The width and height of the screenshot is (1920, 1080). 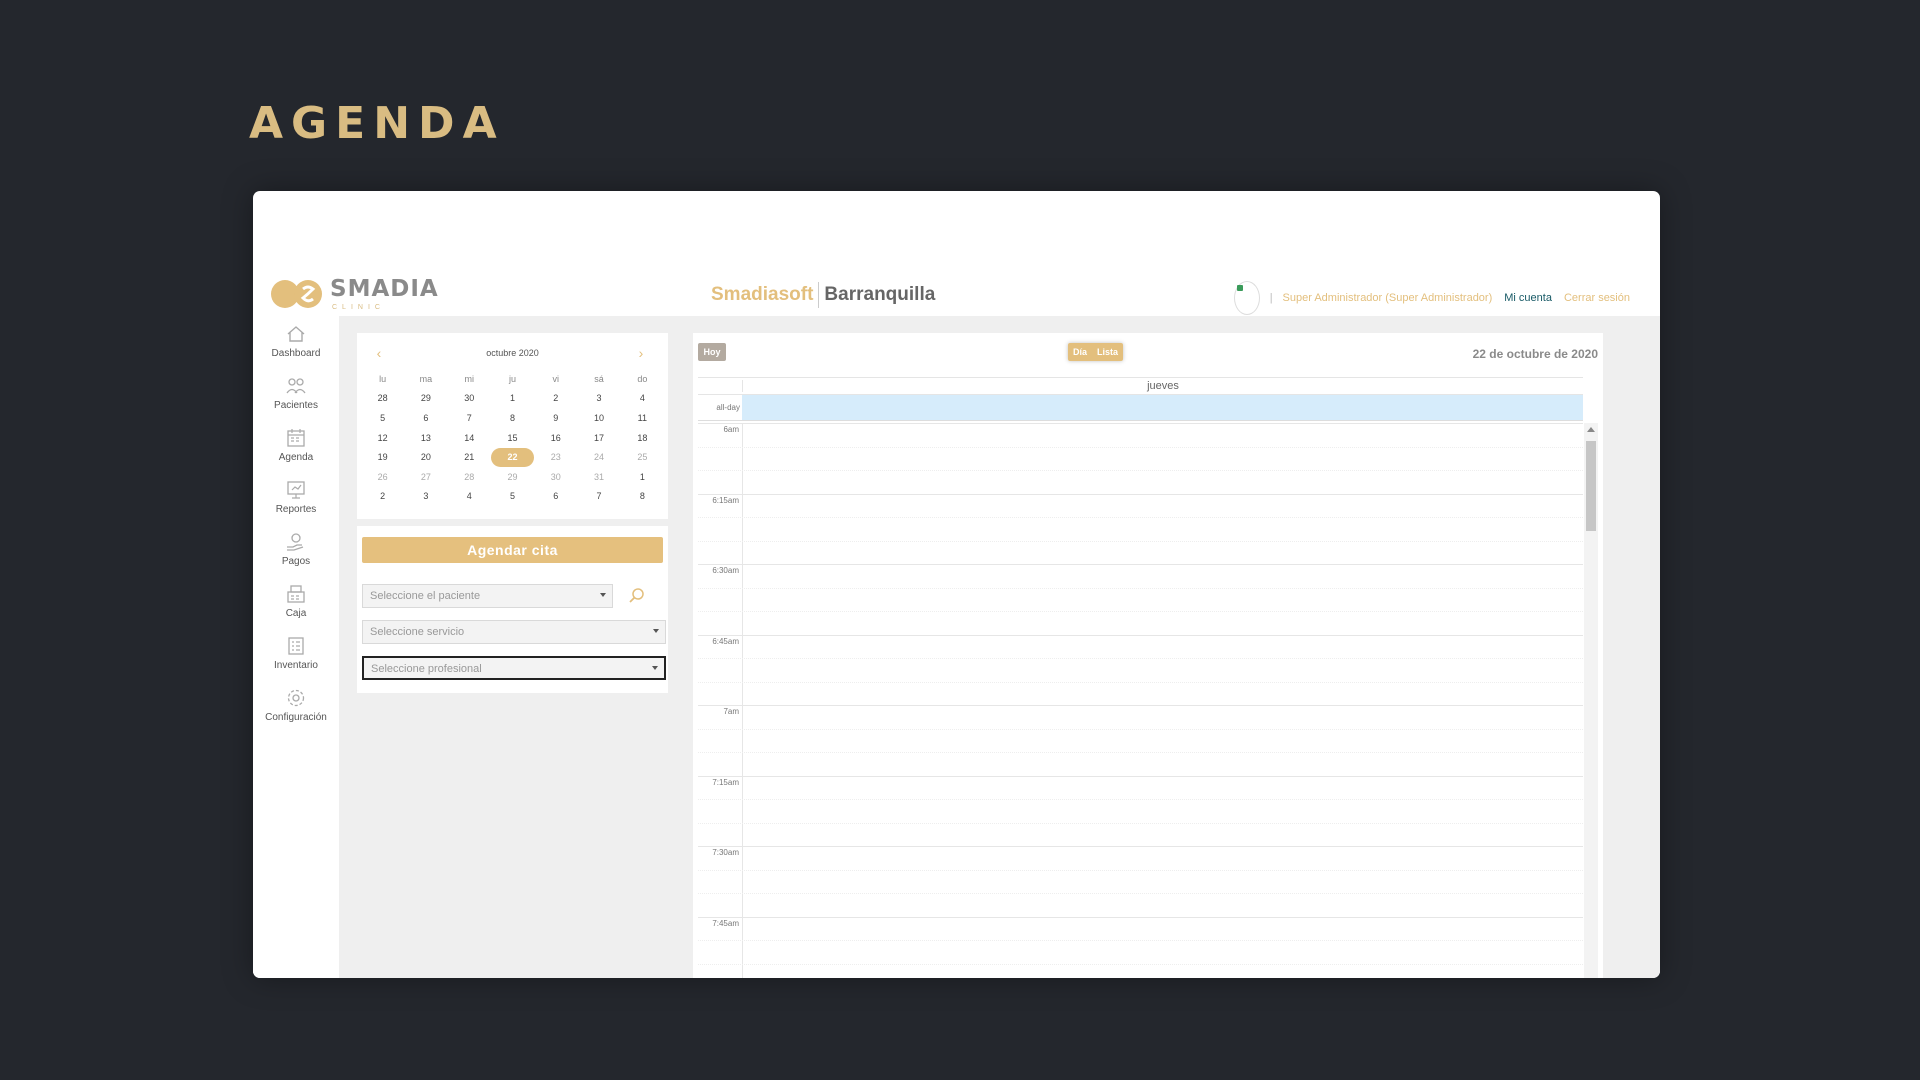 I want to click on calendar-day: 31, so click(x=598, y=477).